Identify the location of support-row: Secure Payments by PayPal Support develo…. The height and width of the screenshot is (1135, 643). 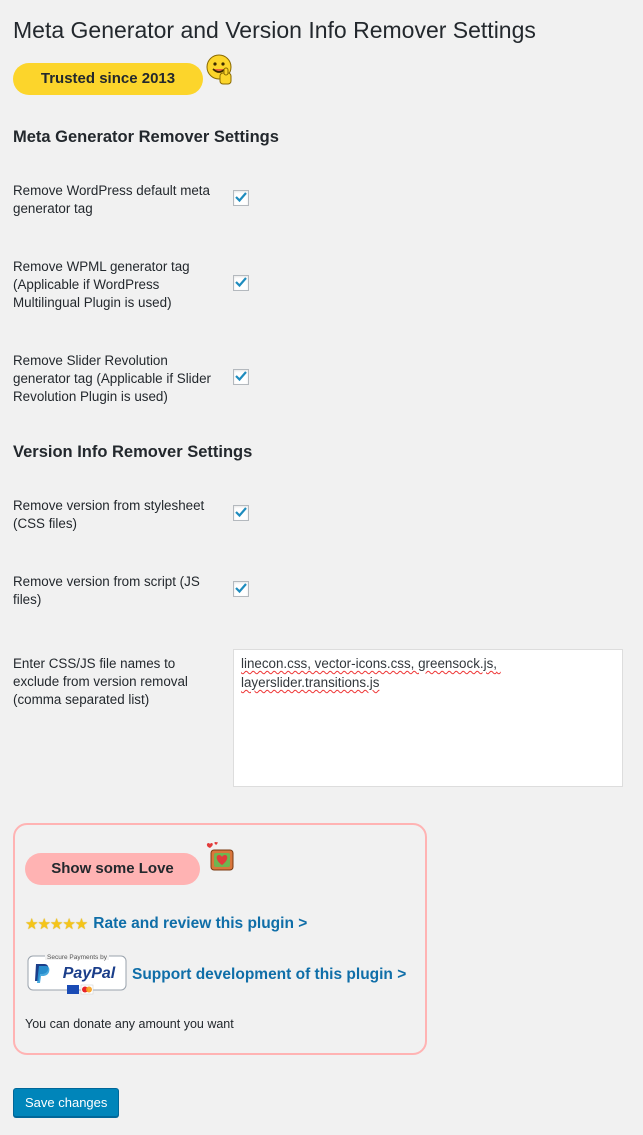
(216, 975).